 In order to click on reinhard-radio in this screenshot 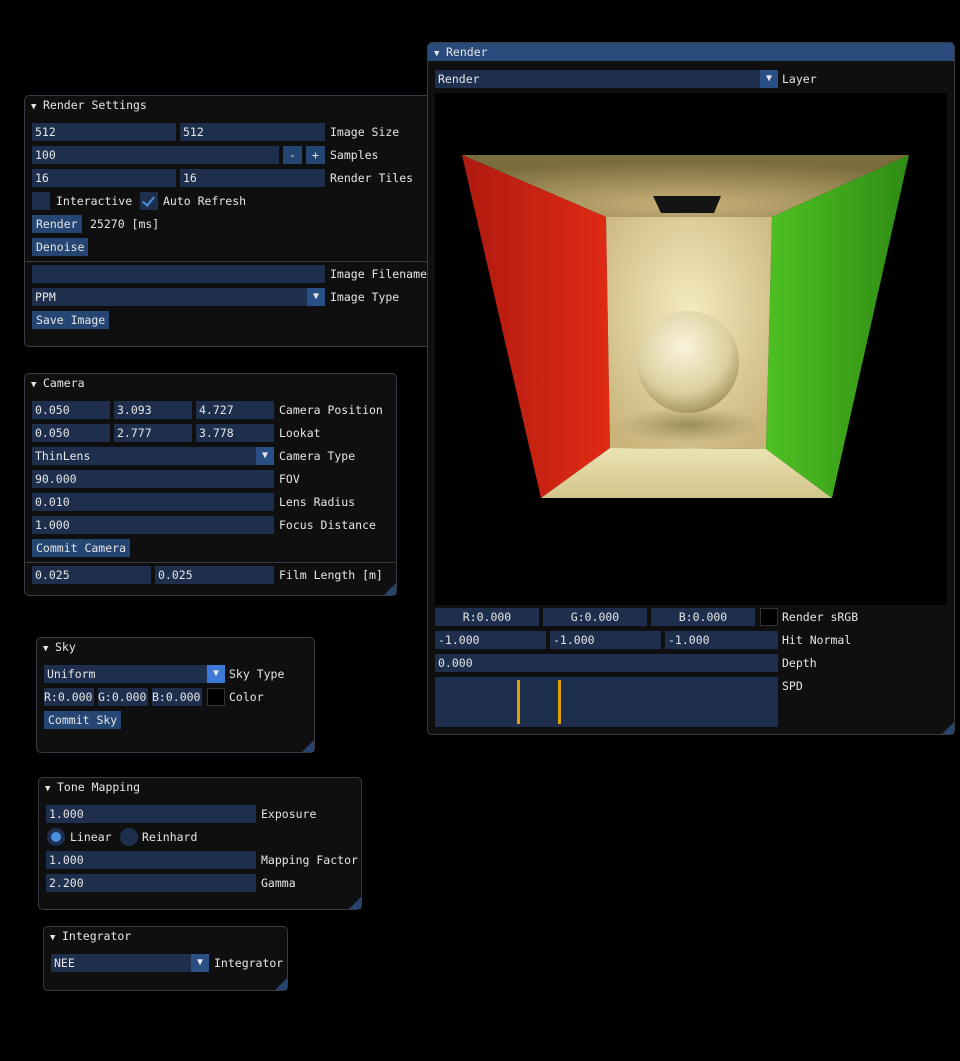, I will do `click(129, 837)`.